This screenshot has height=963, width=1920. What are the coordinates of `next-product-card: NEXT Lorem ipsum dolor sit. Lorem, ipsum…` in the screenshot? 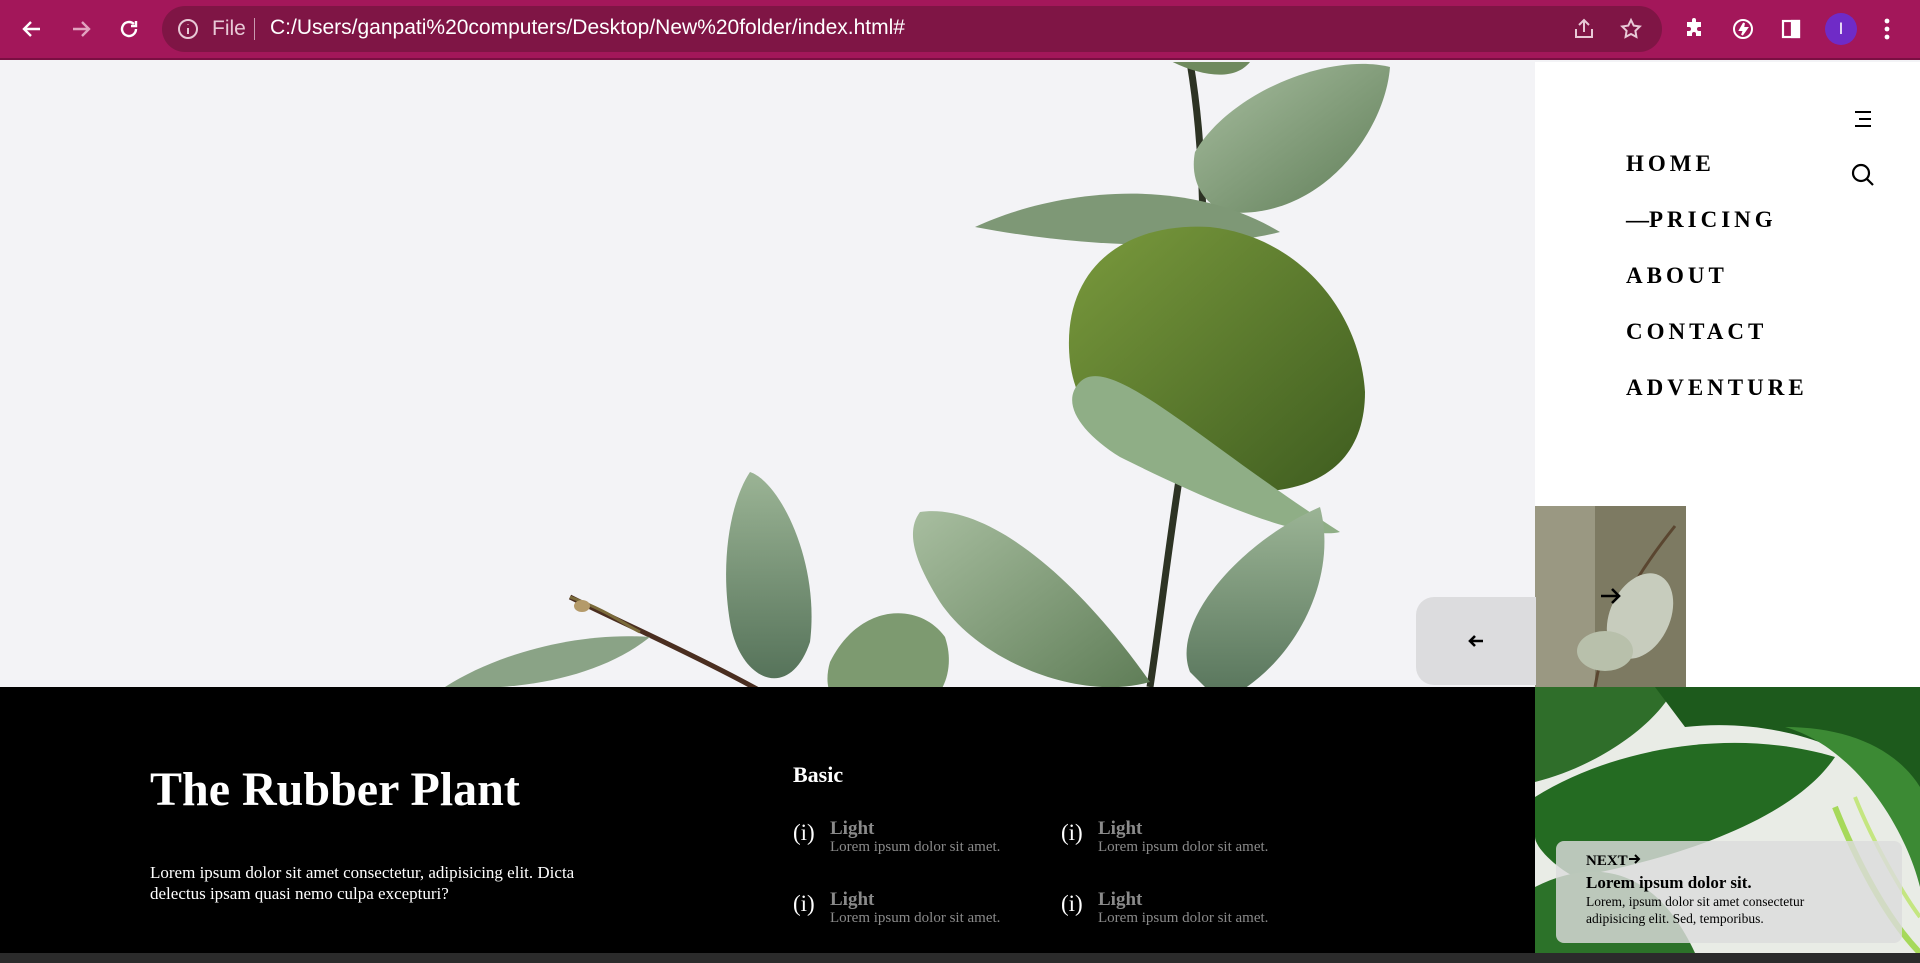 It's located at (1729, 892).